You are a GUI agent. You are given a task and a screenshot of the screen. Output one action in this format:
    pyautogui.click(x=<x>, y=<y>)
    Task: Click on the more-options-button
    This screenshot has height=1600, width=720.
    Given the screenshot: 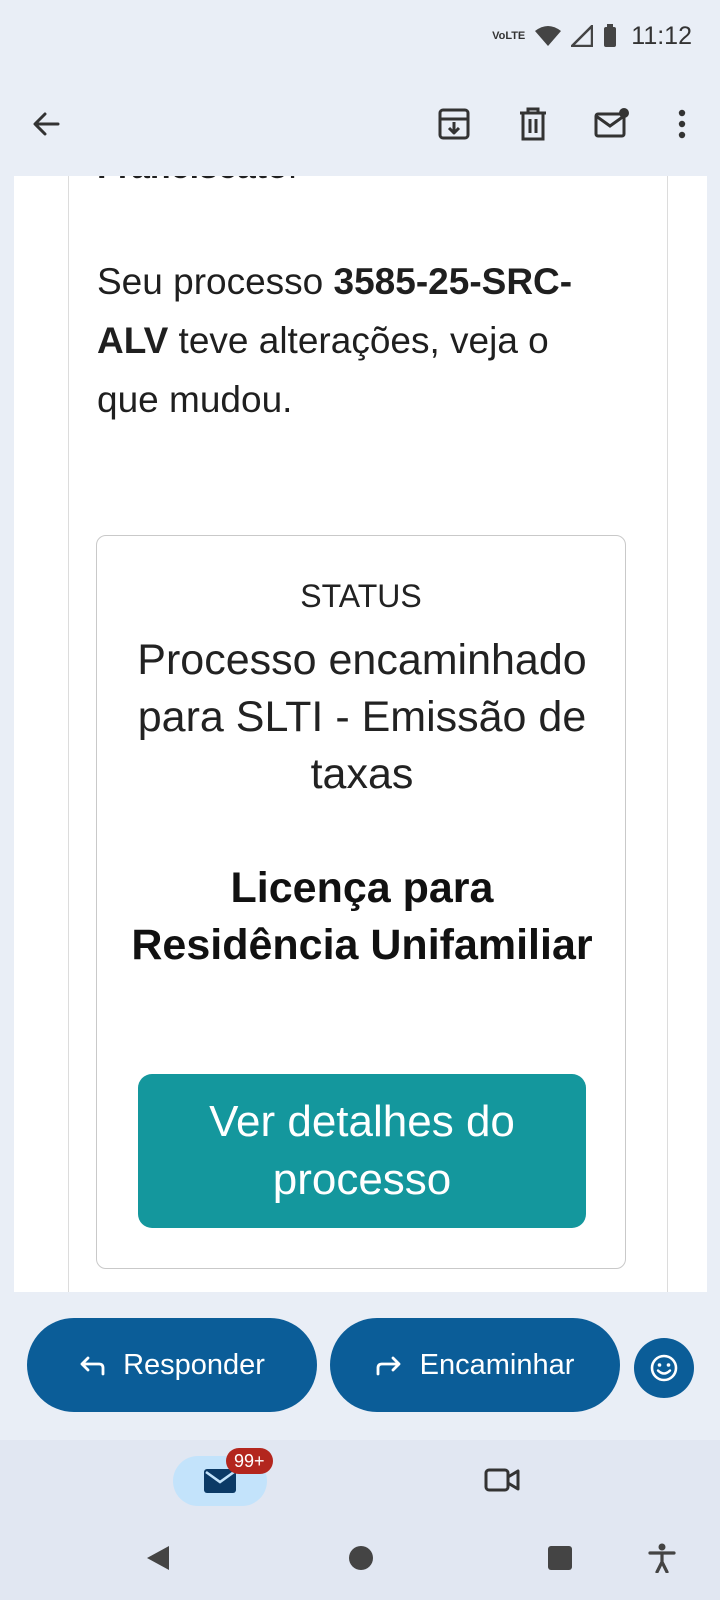 What is the action you would take?
    pyautogui.click(x=682, y=124)
    